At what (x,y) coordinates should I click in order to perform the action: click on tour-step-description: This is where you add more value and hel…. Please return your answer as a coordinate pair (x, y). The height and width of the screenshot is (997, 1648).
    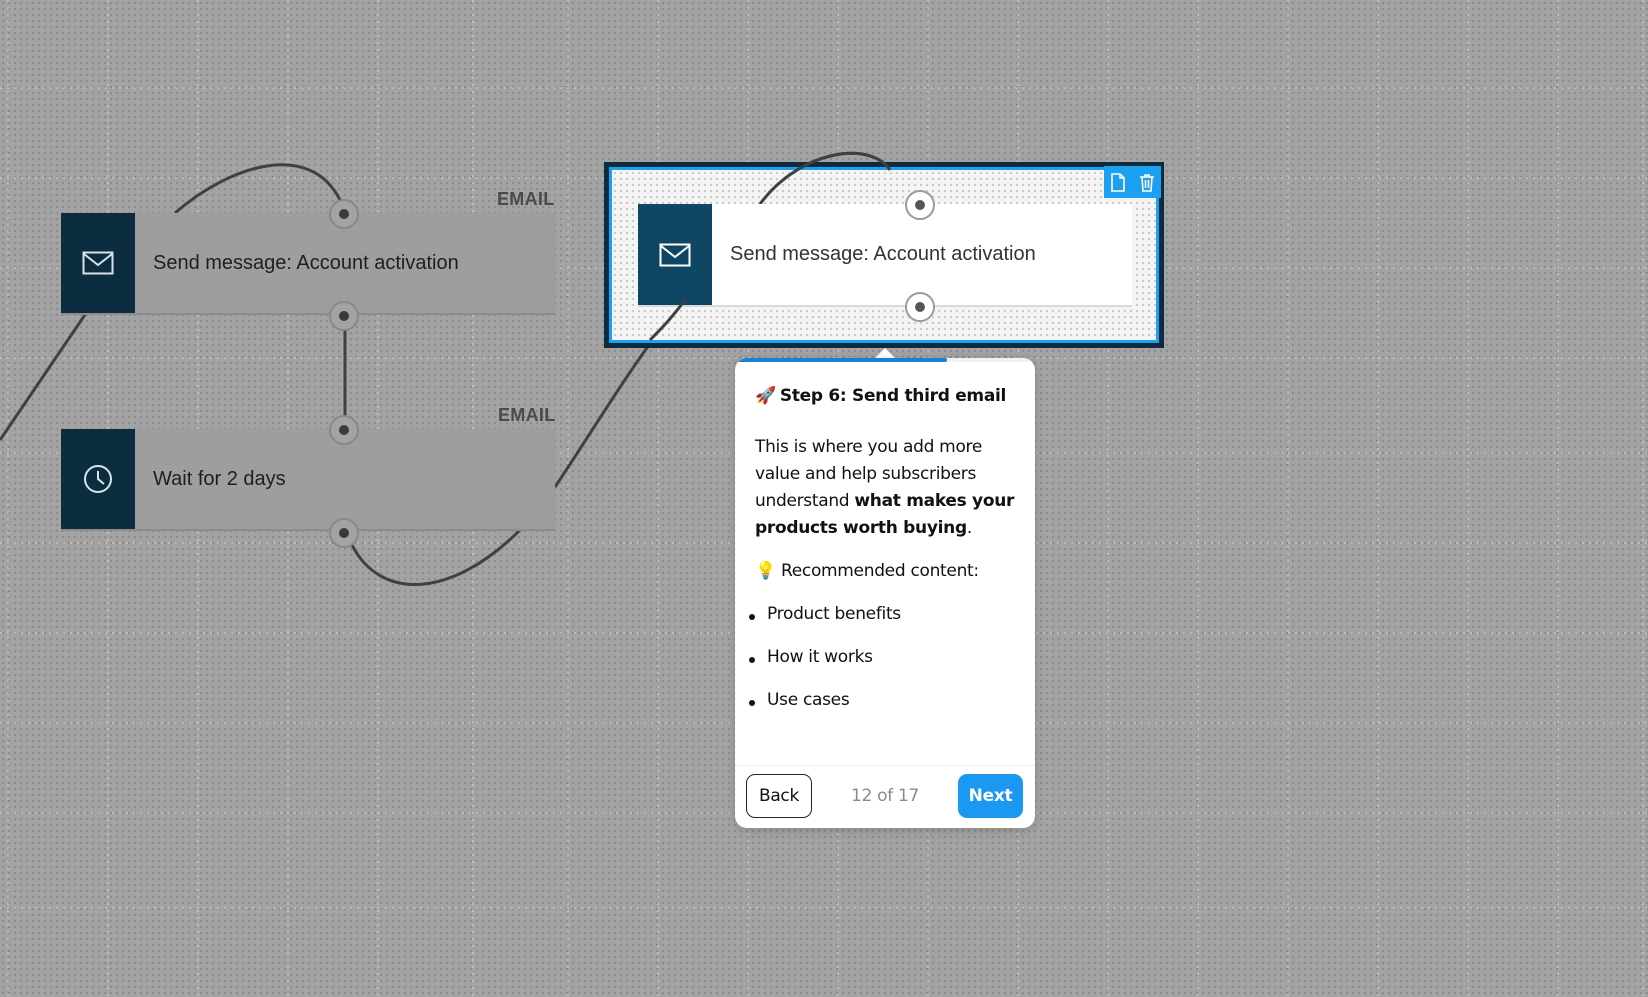
    Looking at the image, I should click on (885, 488).